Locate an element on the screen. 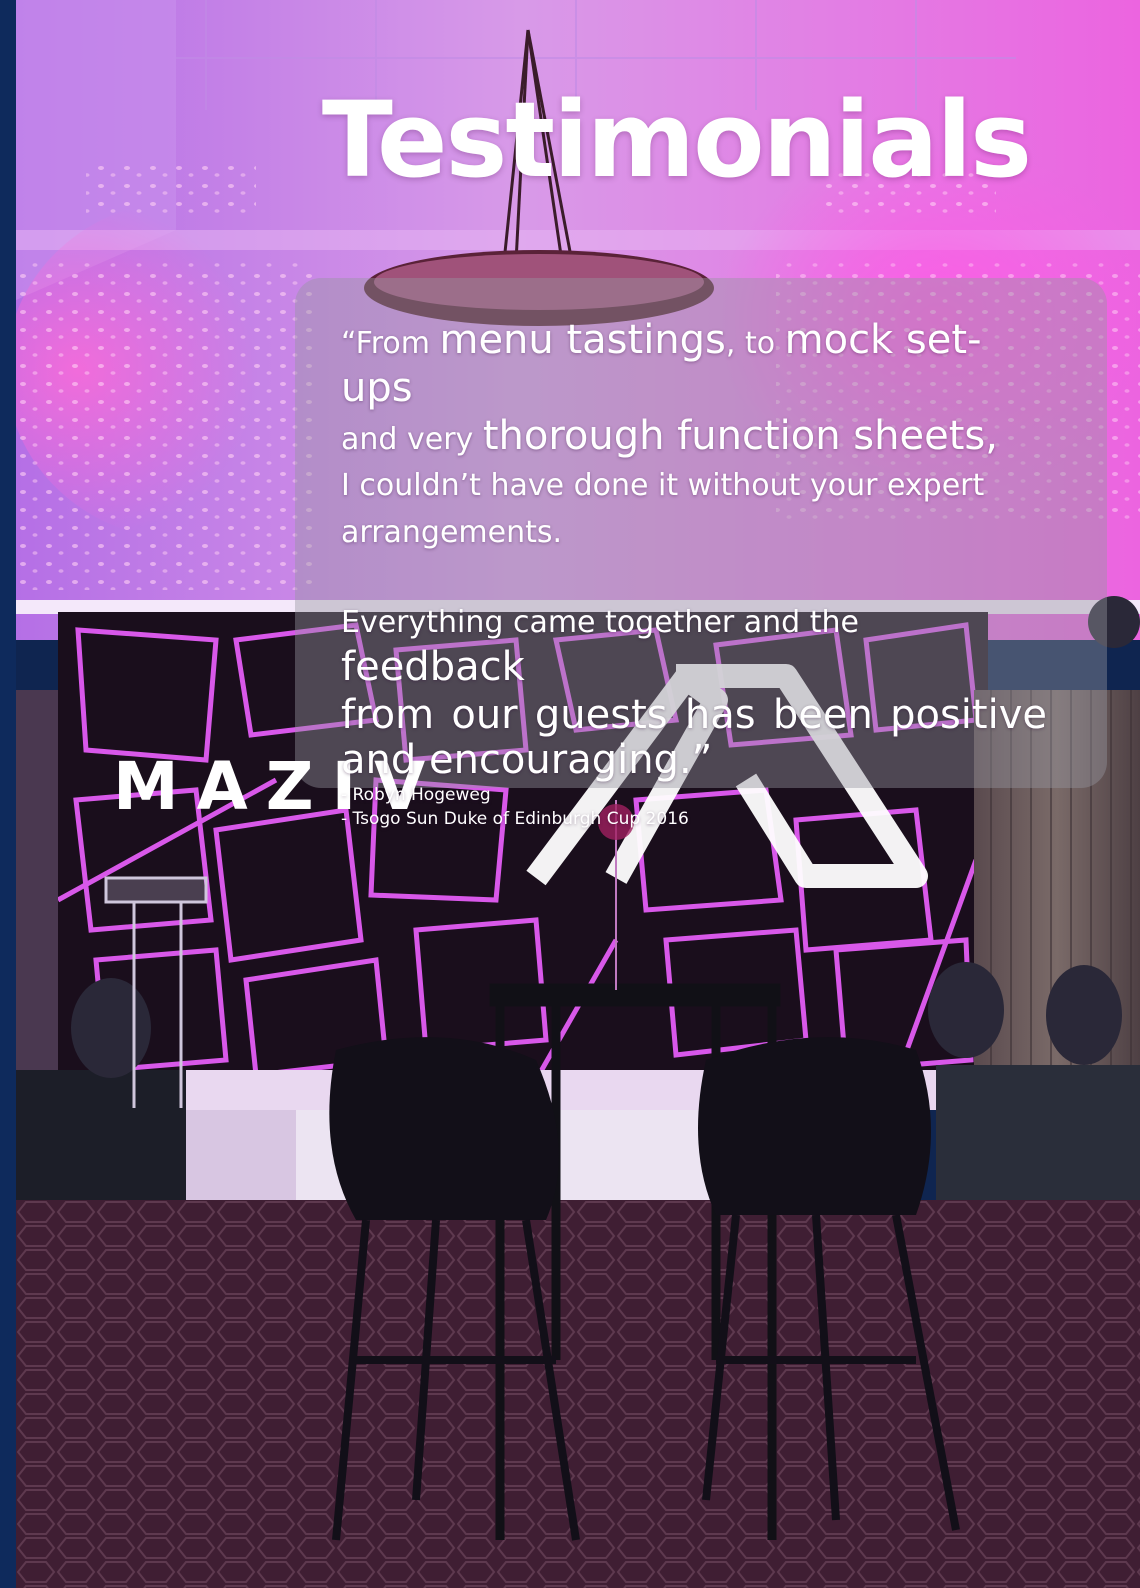 Image resolution: width=1140 pixels, height=1588 pixels. quote-line-7: and encouraging.” is located at coordinates (527, 760).